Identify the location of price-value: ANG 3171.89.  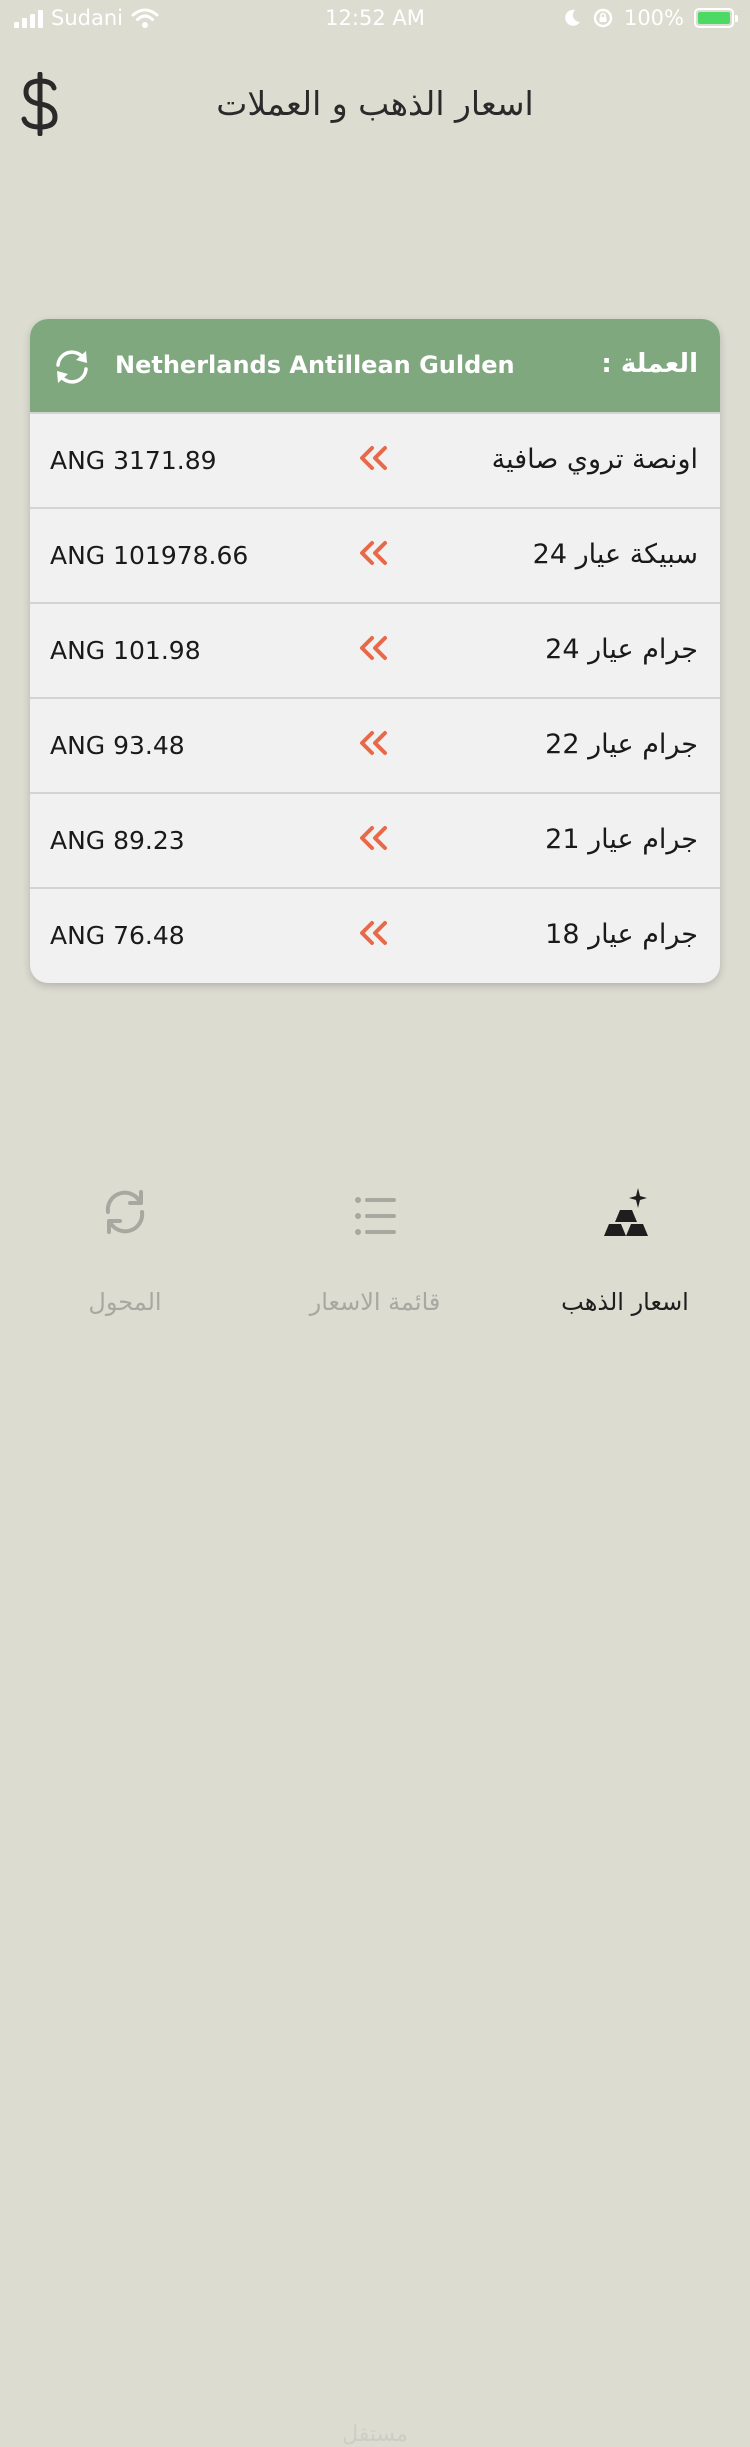
(133, 460).